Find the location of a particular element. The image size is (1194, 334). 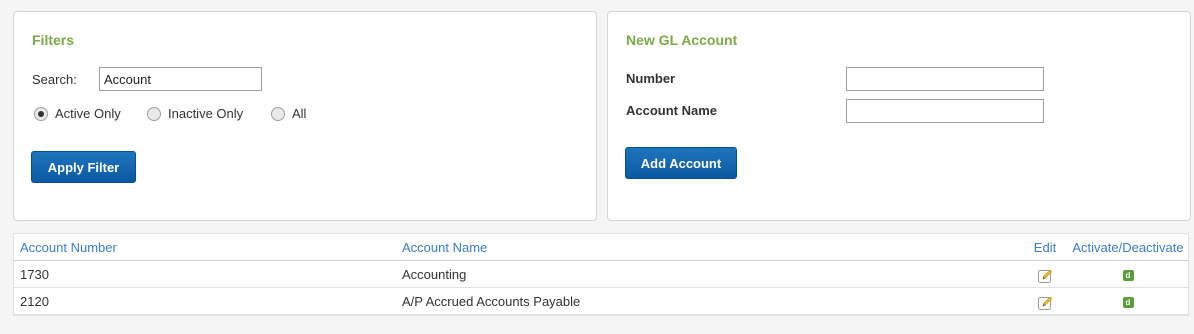

radio-active-only: Active Only is located at coordinates (77, 113).